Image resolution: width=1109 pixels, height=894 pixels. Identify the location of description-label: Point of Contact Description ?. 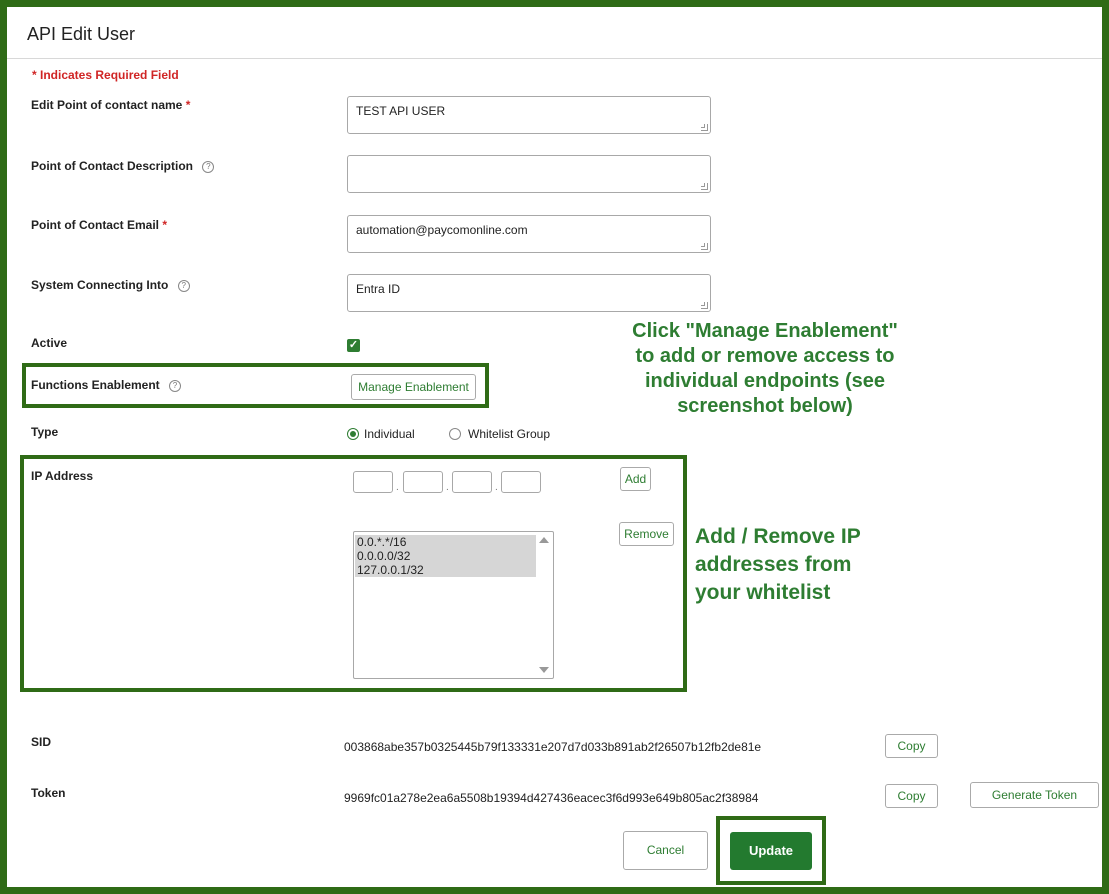
(123, 166).